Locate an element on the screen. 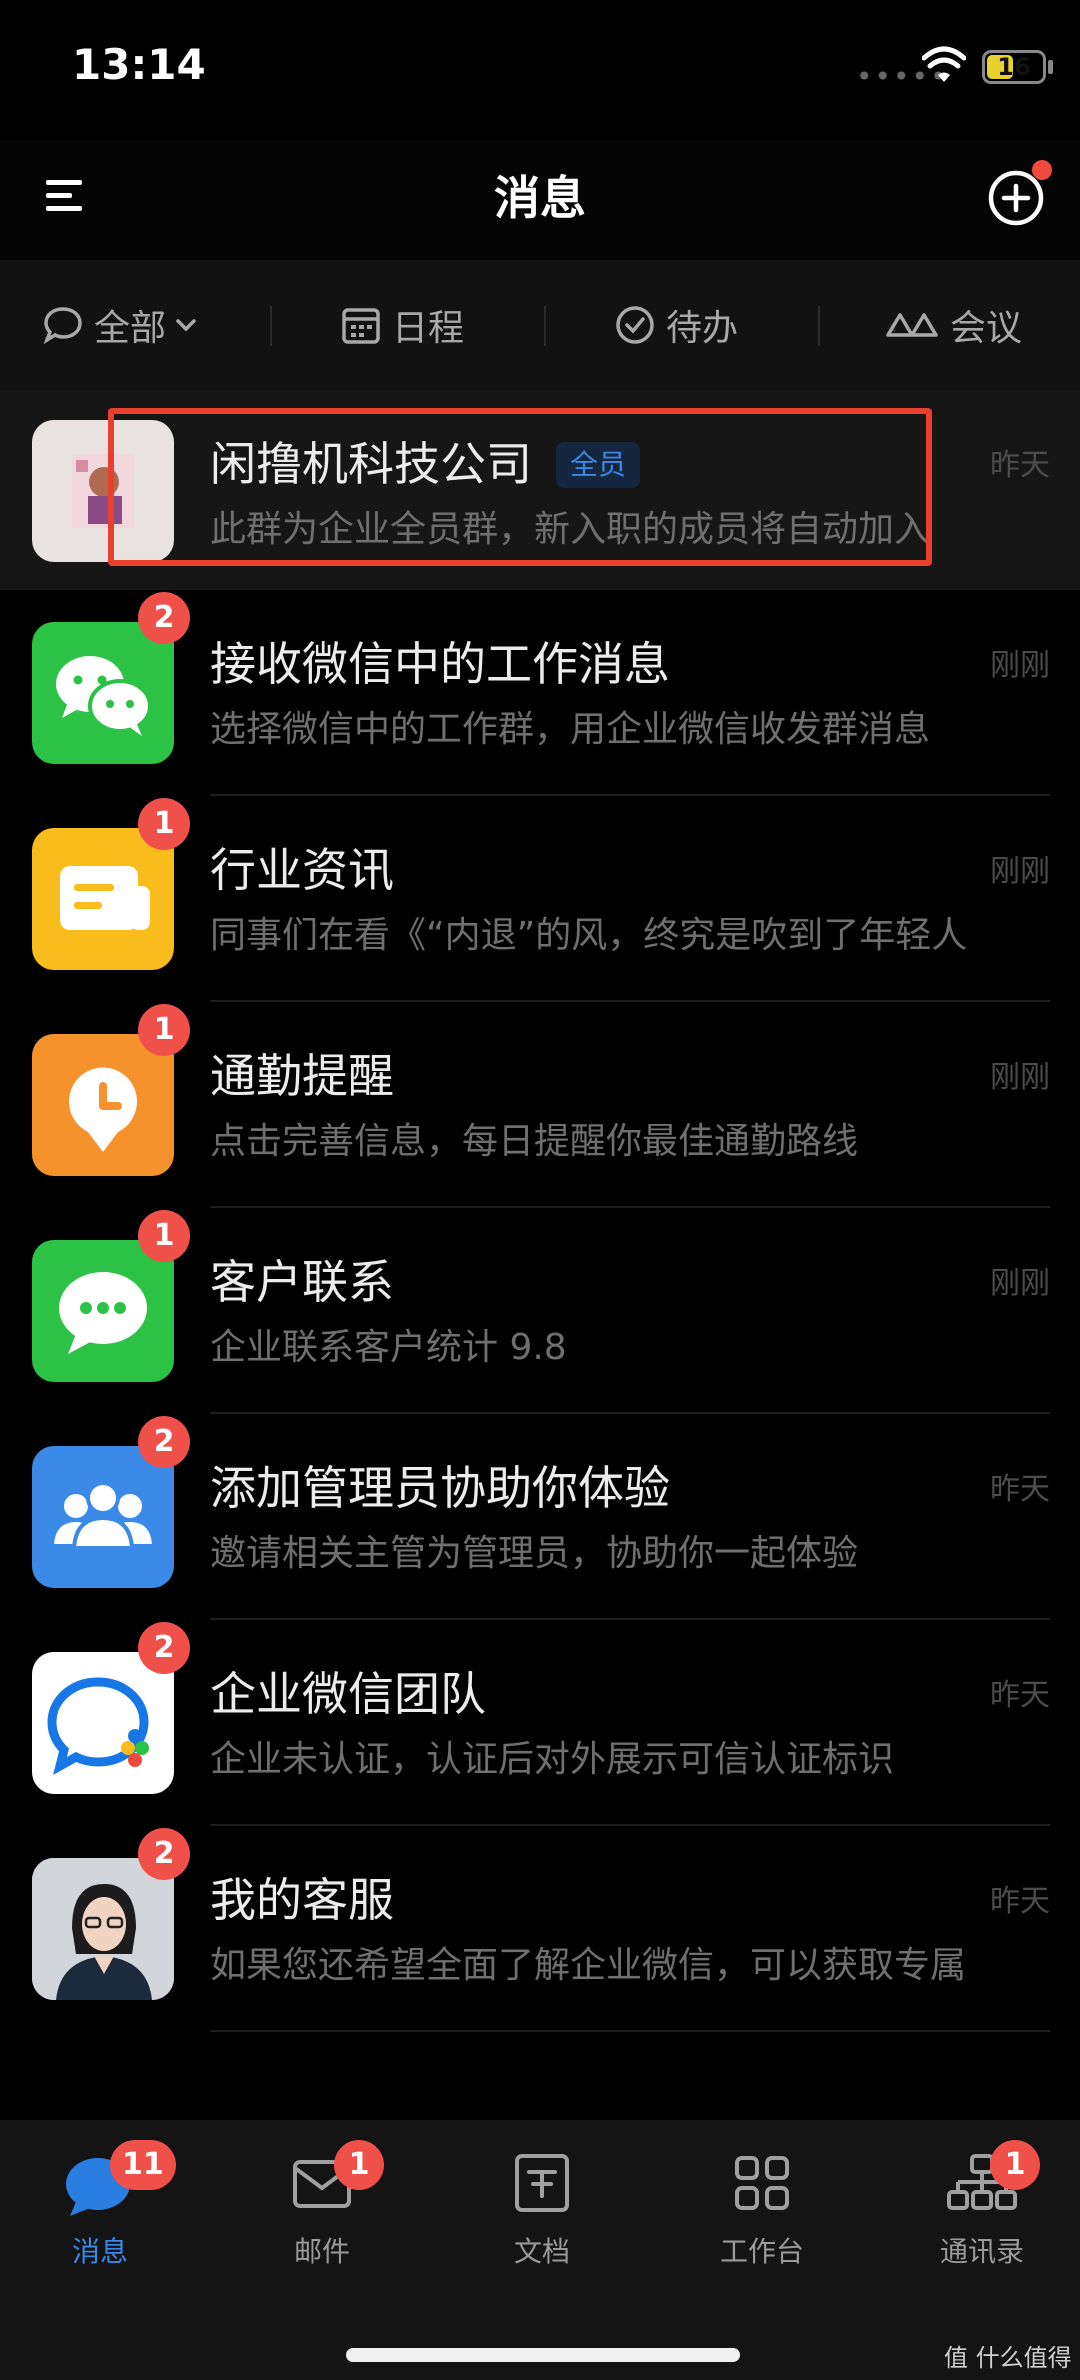 This screenshot has height=2380, width=1080. people-icon is located at coordinates (103, 1515).